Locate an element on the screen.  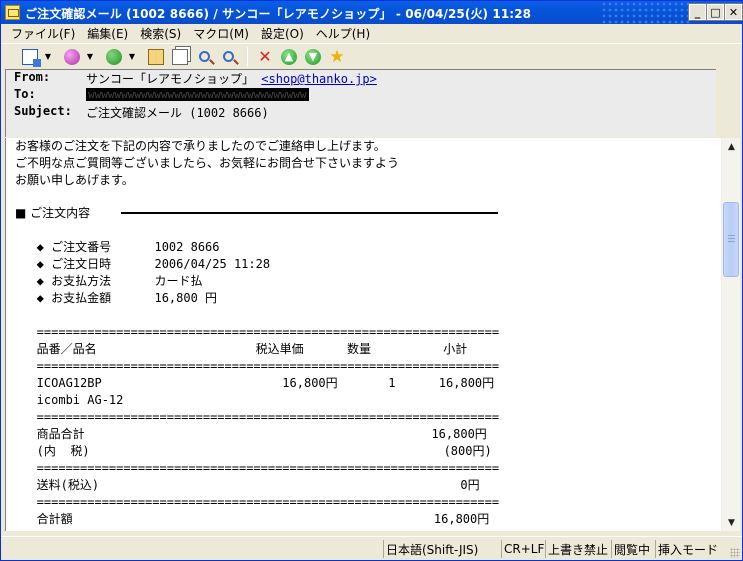
order-section-title: ■ ご注文内容 is located at coordinates (53, 213).